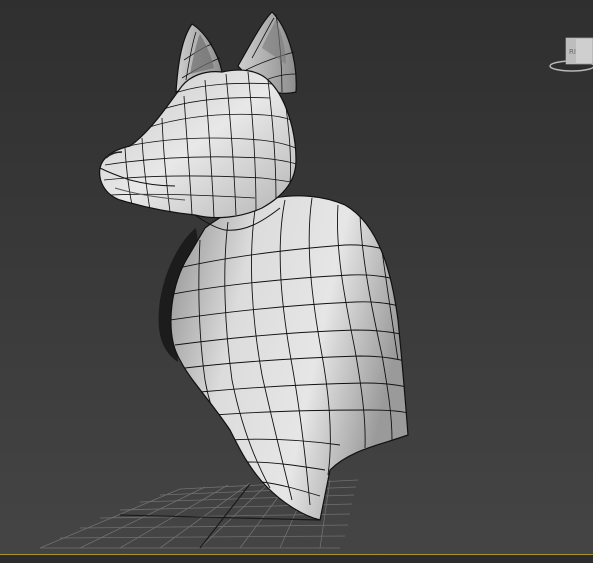 Image resolution: width=593 pixels, height=563 pixels. Describe the element at coordinates (200, 144) in the screenshot. I see `fox-head` at that location.